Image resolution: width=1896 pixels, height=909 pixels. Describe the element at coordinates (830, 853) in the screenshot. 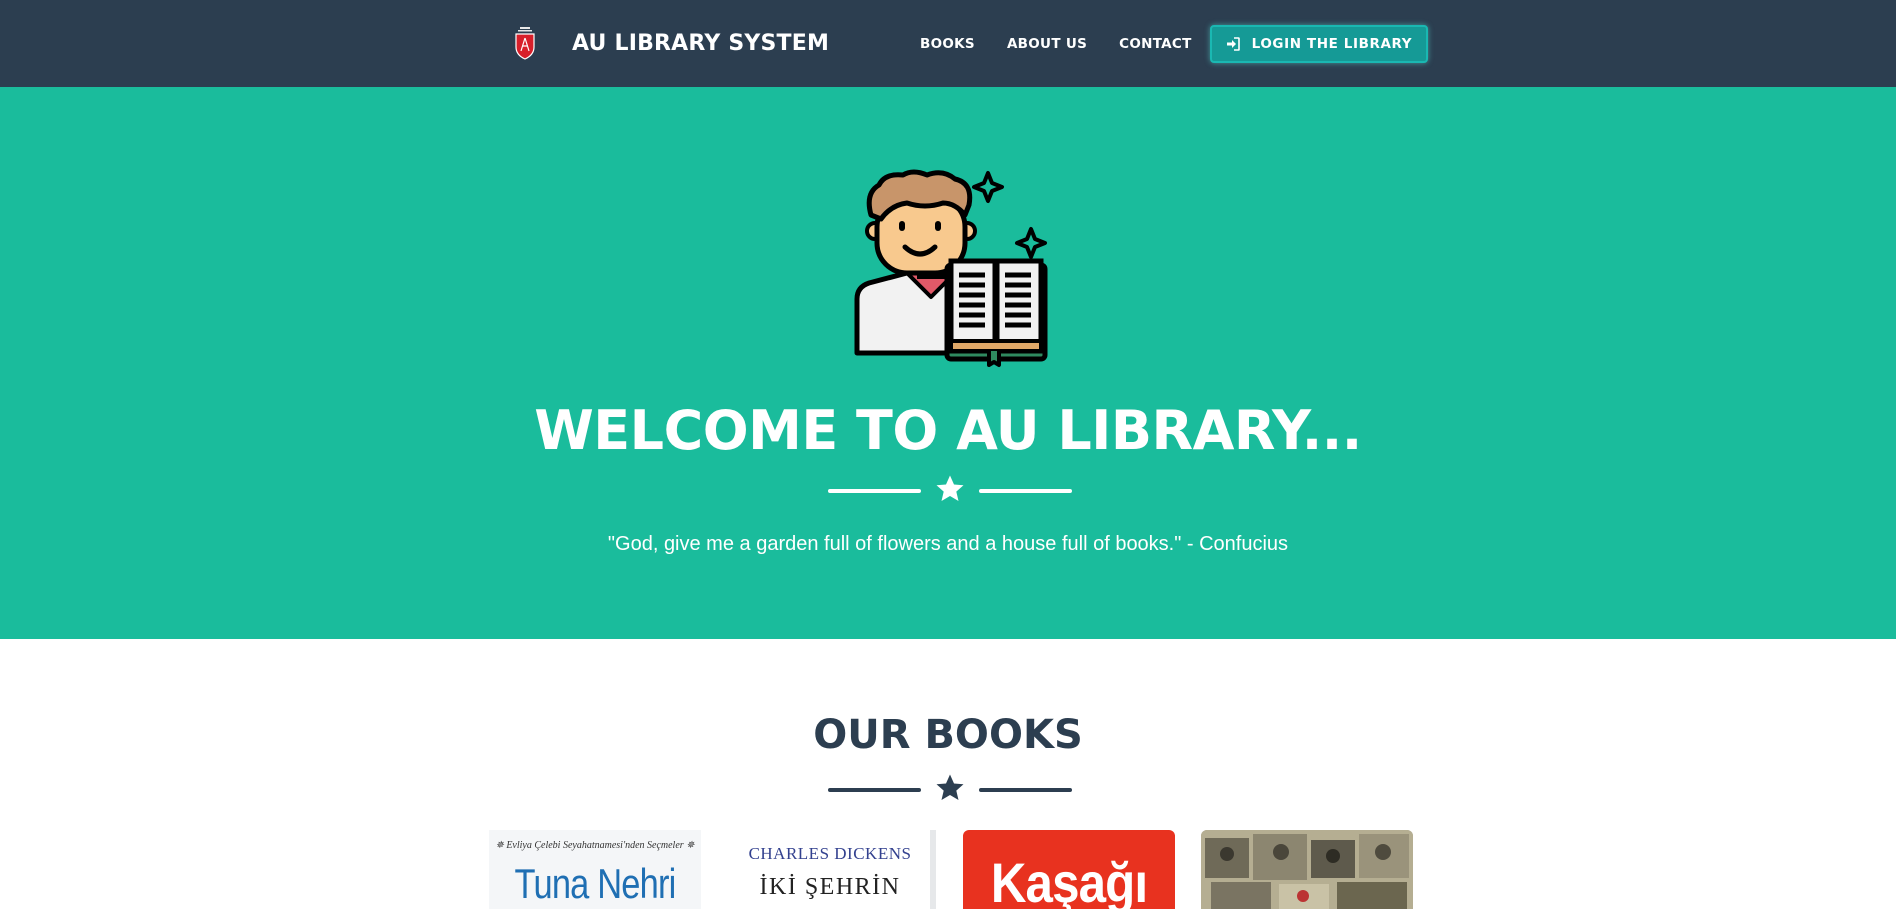

I see `book-cover-author: CHARLES DICKENS` at that location.